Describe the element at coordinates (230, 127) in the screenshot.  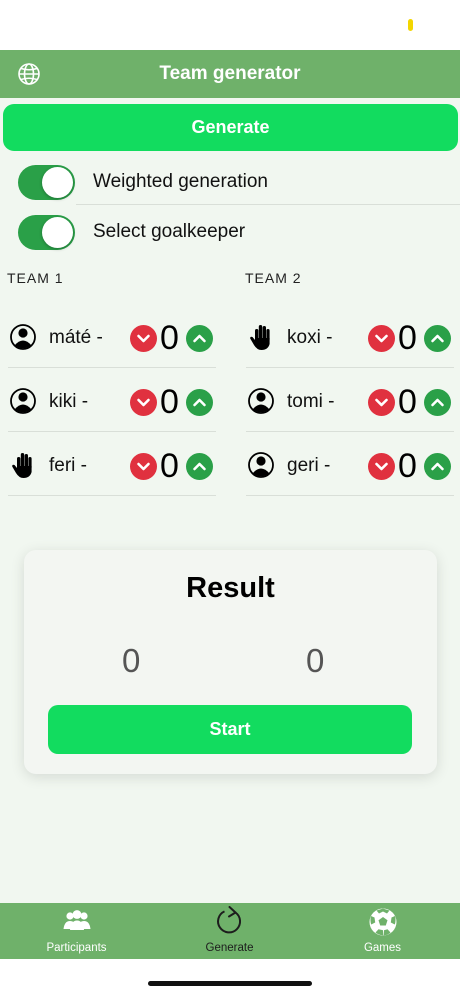
I see `generate-button: Generate` at that location.